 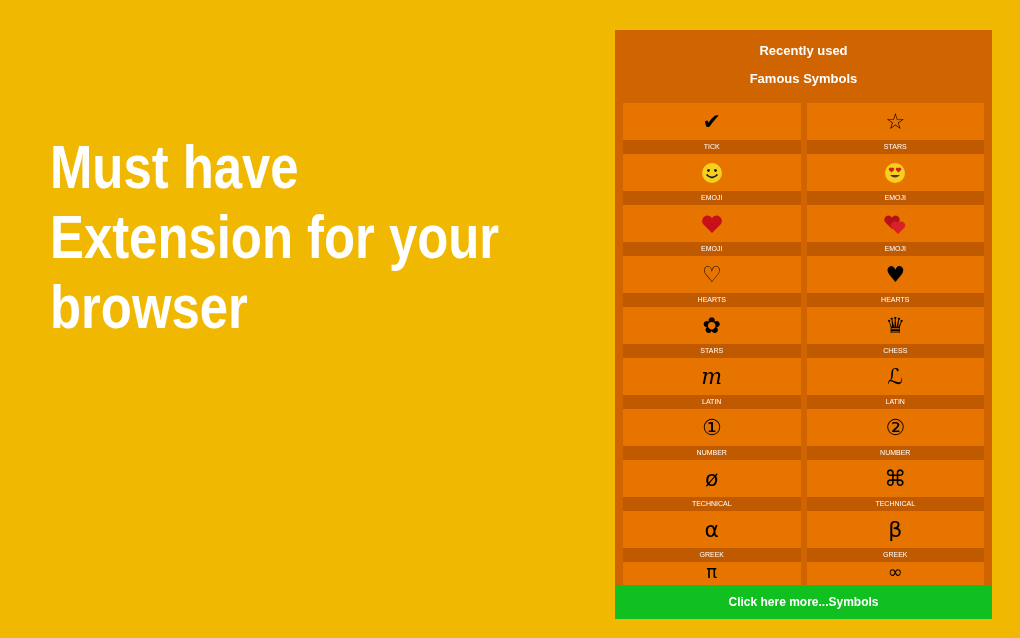 I want to click on symbol-glyph: ø, so click(x=712, y=478).